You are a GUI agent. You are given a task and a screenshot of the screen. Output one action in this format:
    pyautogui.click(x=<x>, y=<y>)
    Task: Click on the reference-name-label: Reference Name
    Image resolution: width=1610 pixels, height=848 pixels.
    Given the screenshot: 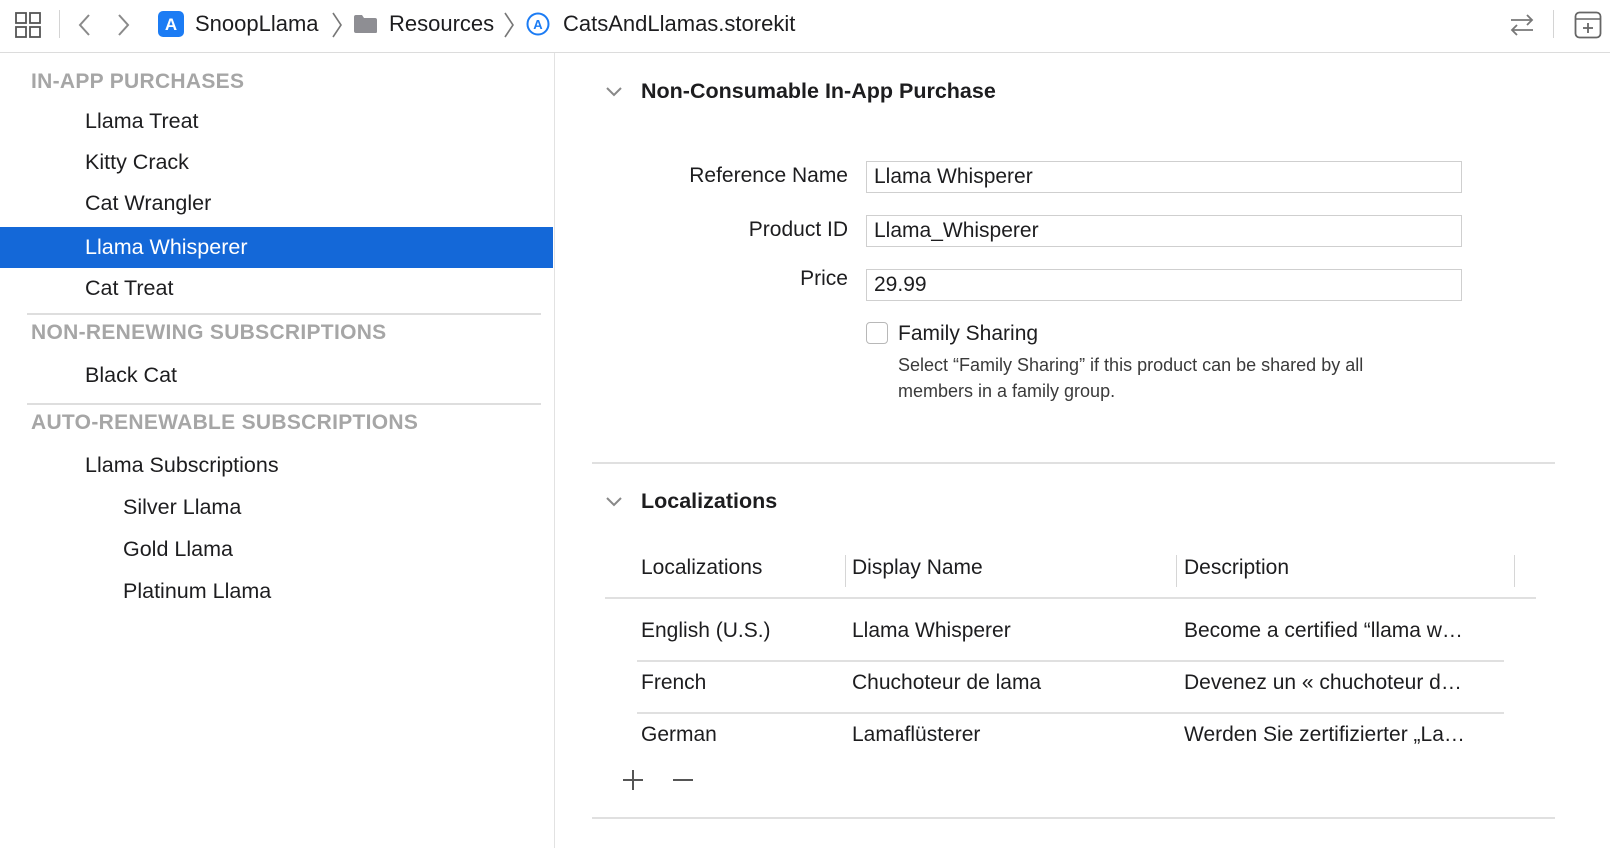 What is the action you would take?
    pyautogui.click(x=768, y=175)
    